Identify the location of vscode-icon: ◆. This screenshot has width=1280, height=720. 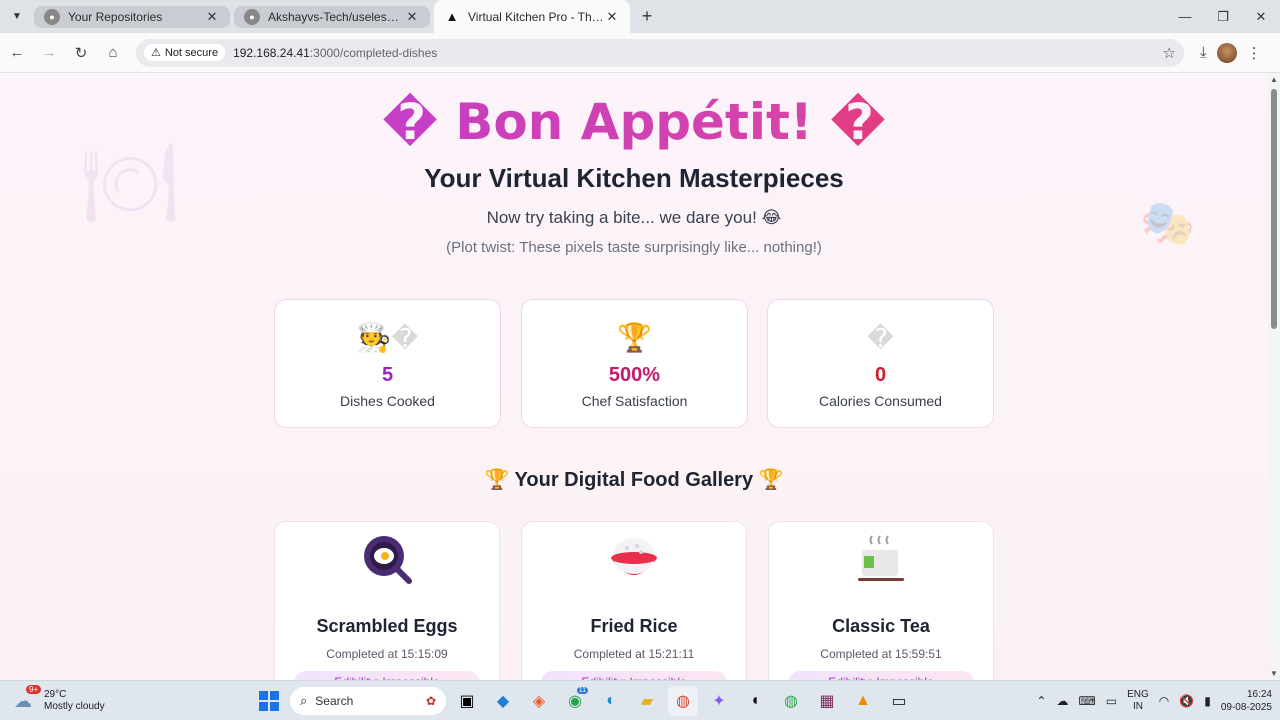
(503, 701).